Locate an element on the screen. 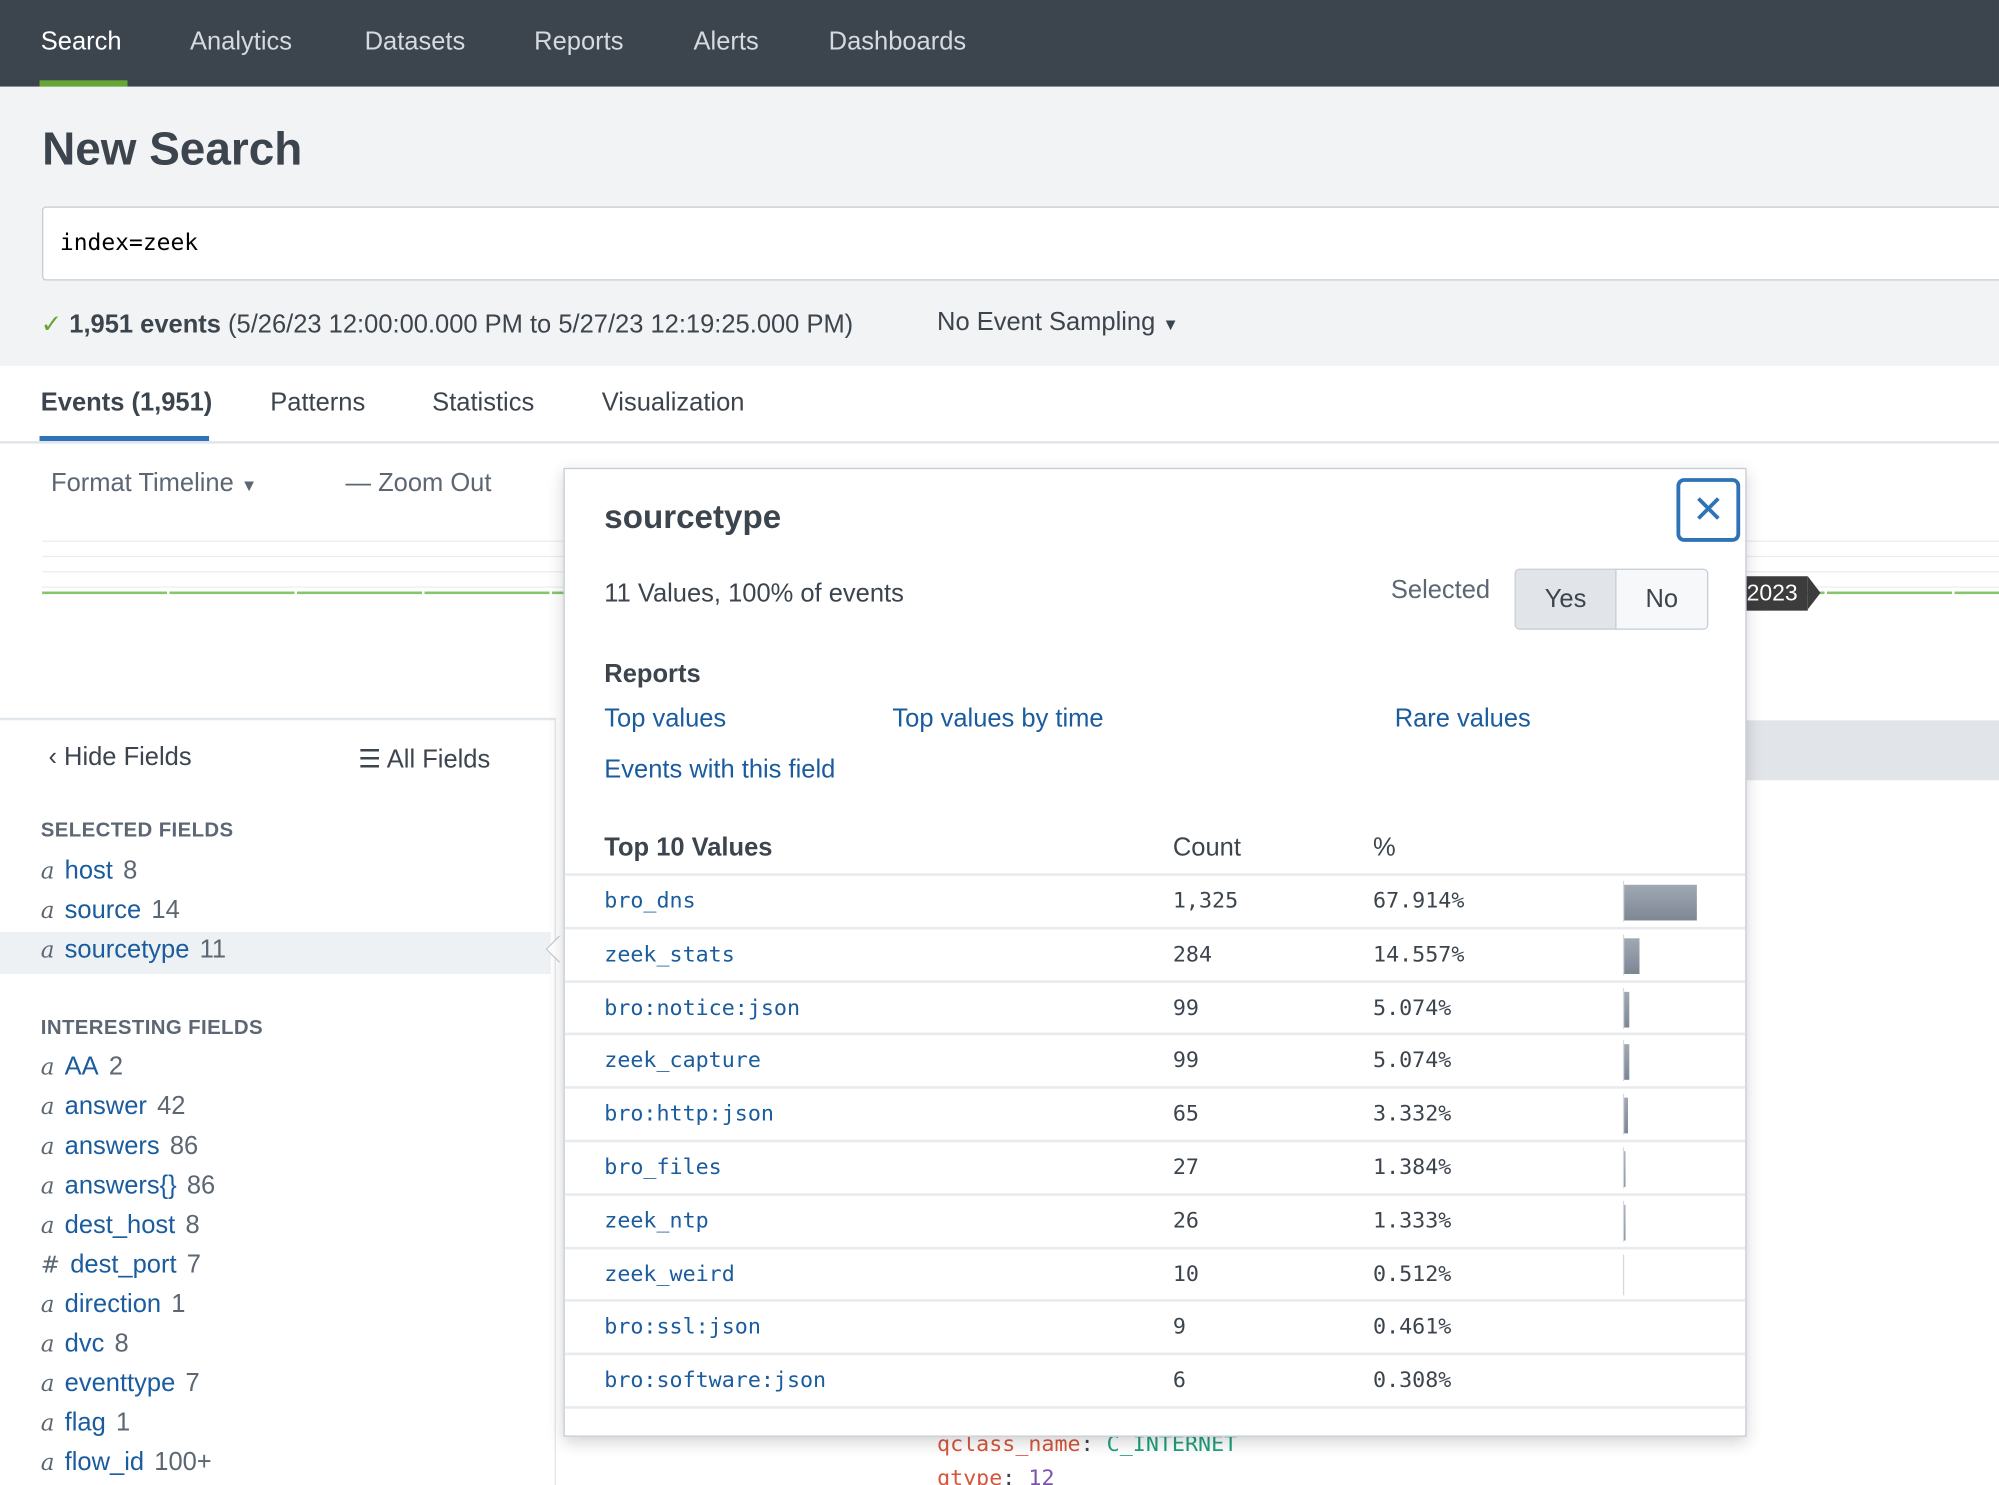 This screenshot has width=1999, height=1485. field-item: a answers{} 86 is located at coordinates (128, 1186).